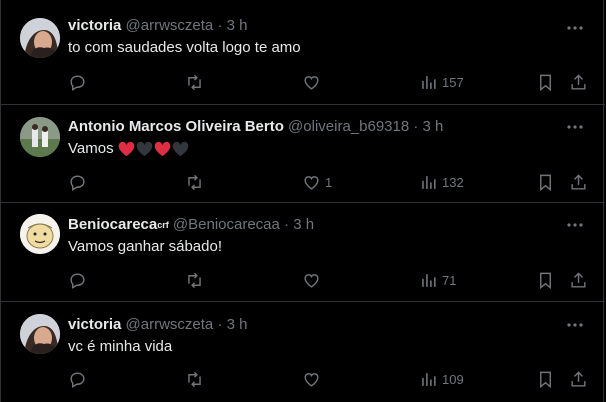  What do you see at coordinates (113, 224) in the screenshot?
I see `display-name-text: Beniocareca` at bounding box center [113, 224].